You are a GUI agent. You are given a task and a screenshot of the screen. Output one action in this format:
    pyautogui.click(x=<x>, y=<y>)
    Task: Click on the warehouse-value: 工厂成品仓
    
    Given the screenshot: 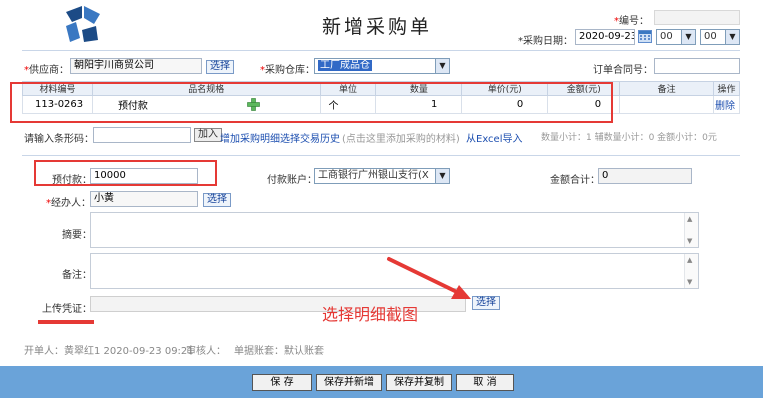 What is the action you would take?
    pyautogui.click(x=345, y=65)
    